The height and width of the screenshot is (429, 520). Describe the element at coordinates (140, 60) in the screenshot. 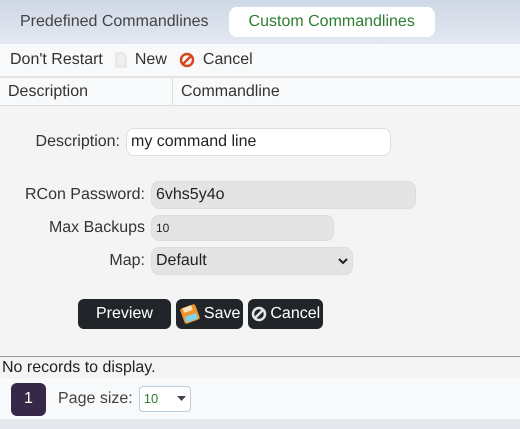

I see `new-button: New` at that location.